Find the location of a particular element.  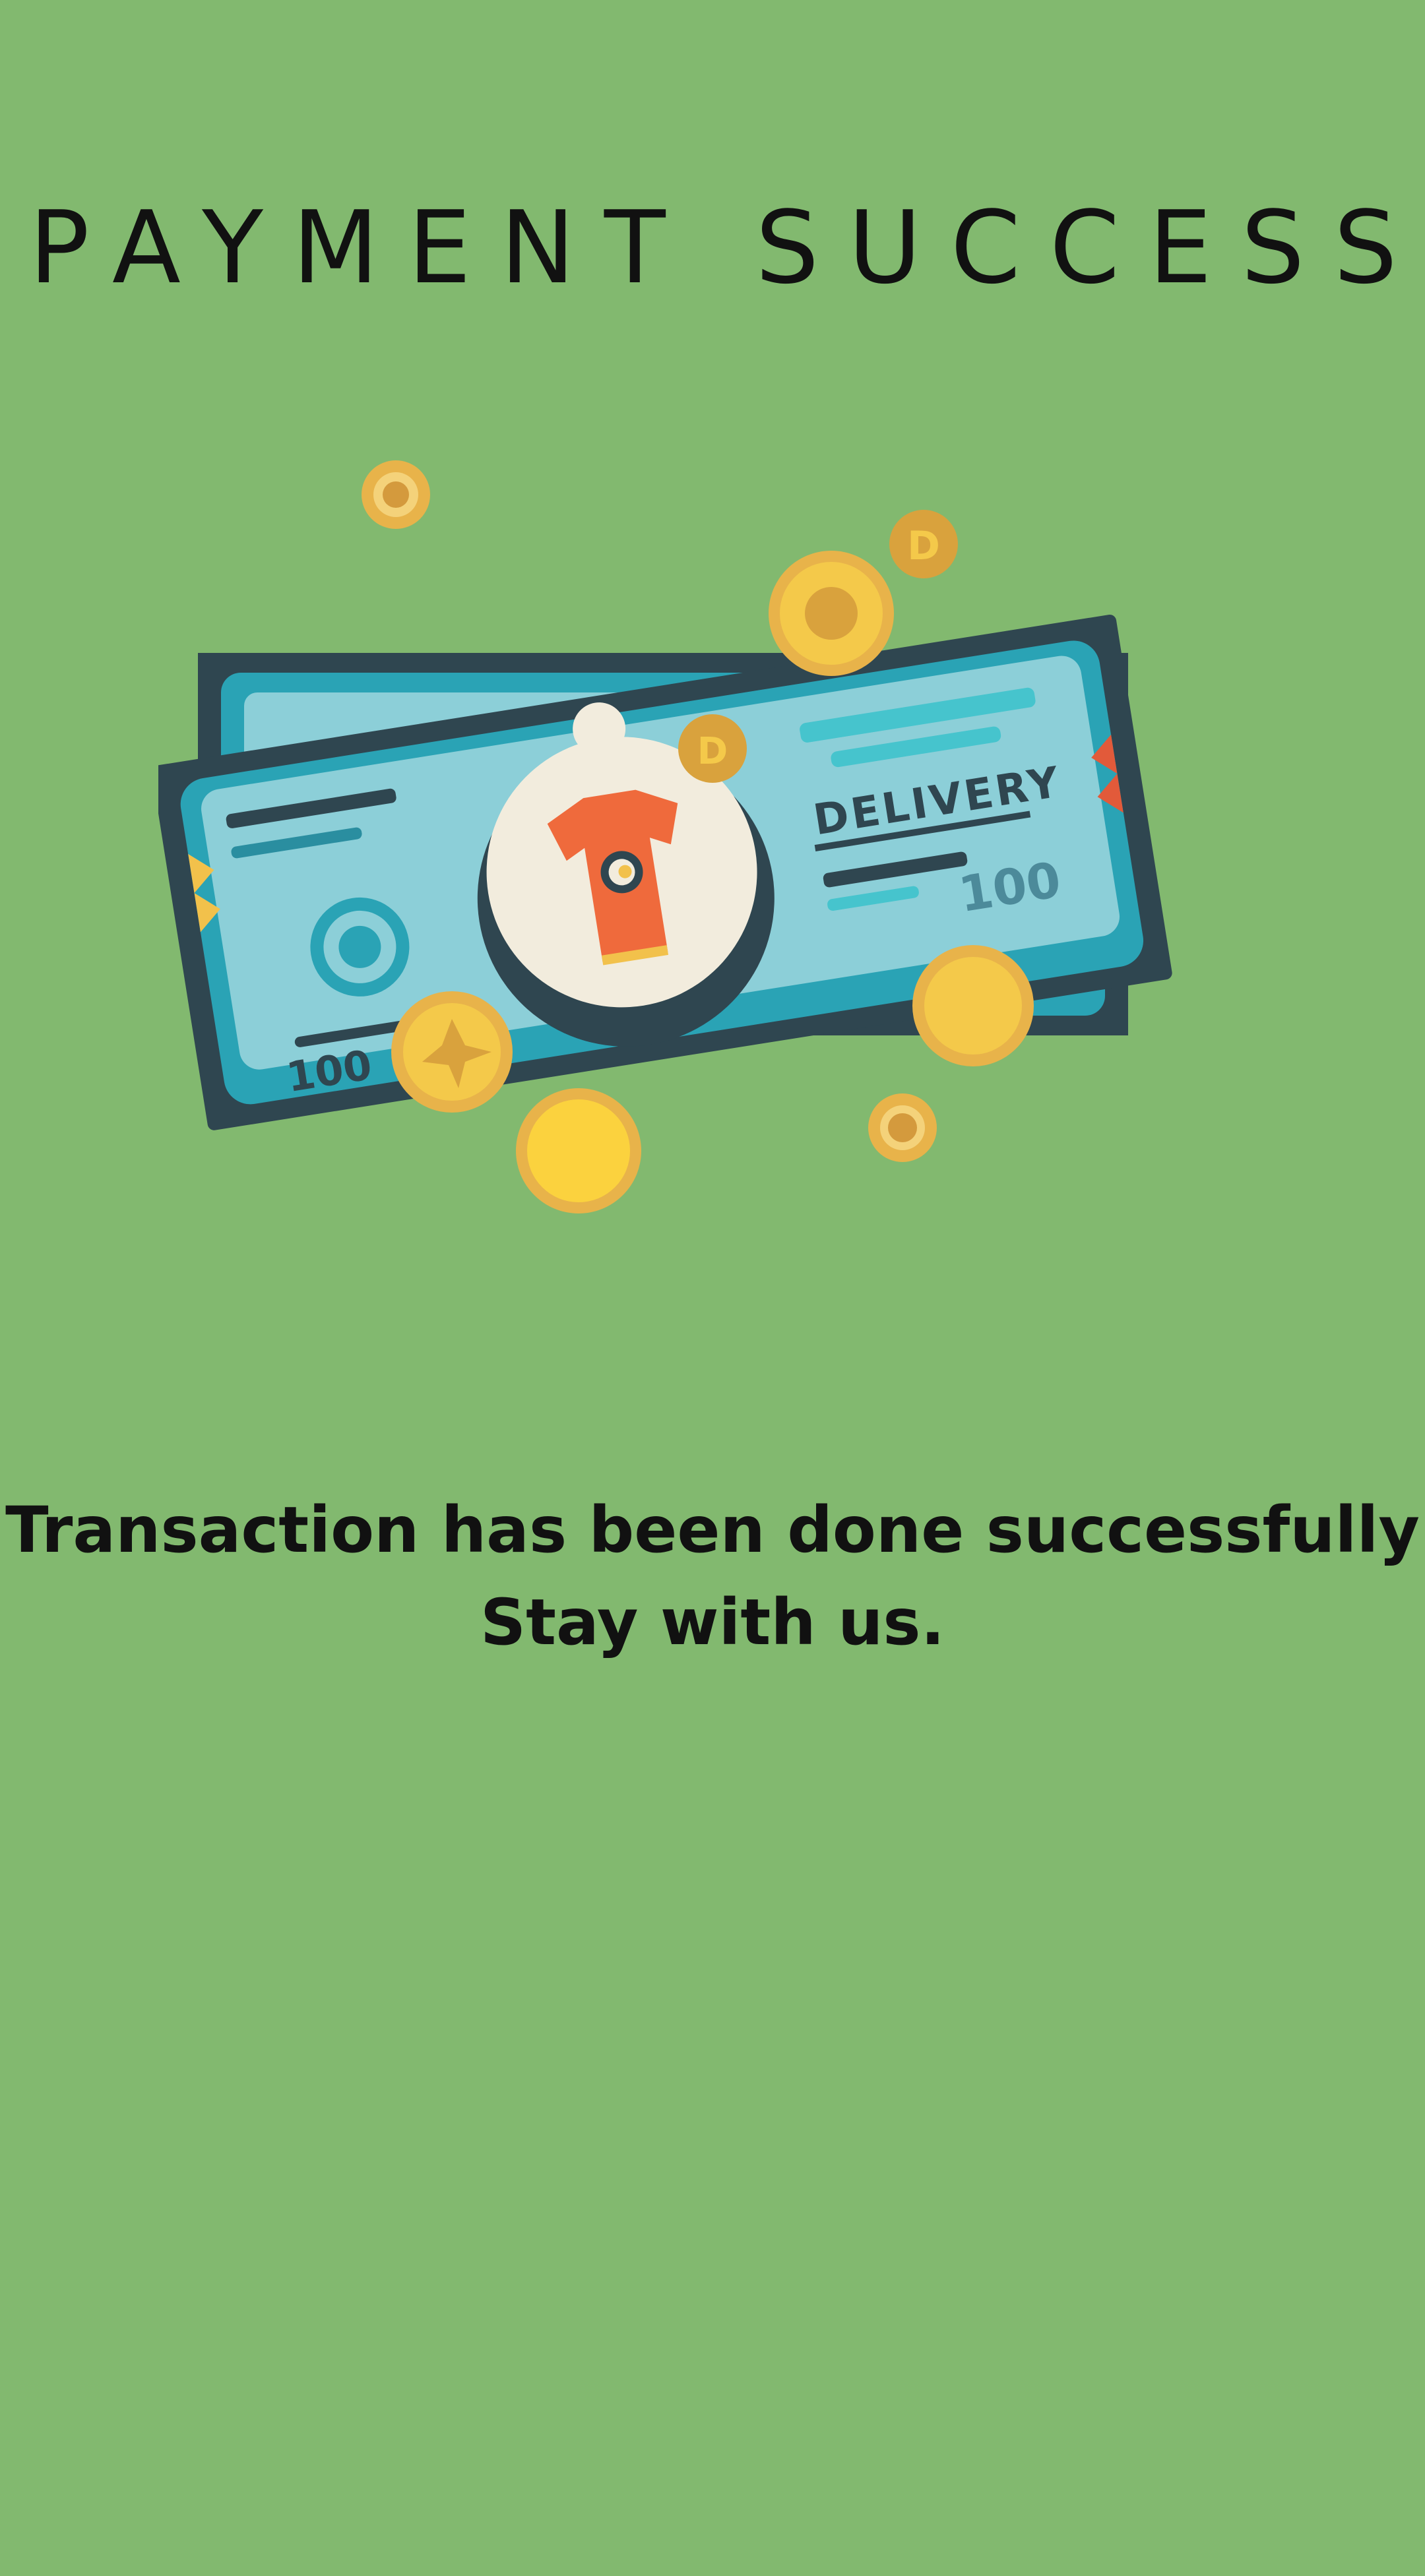

page-title: PAYMENT SUCCESS is located at coordinates (727, 247).